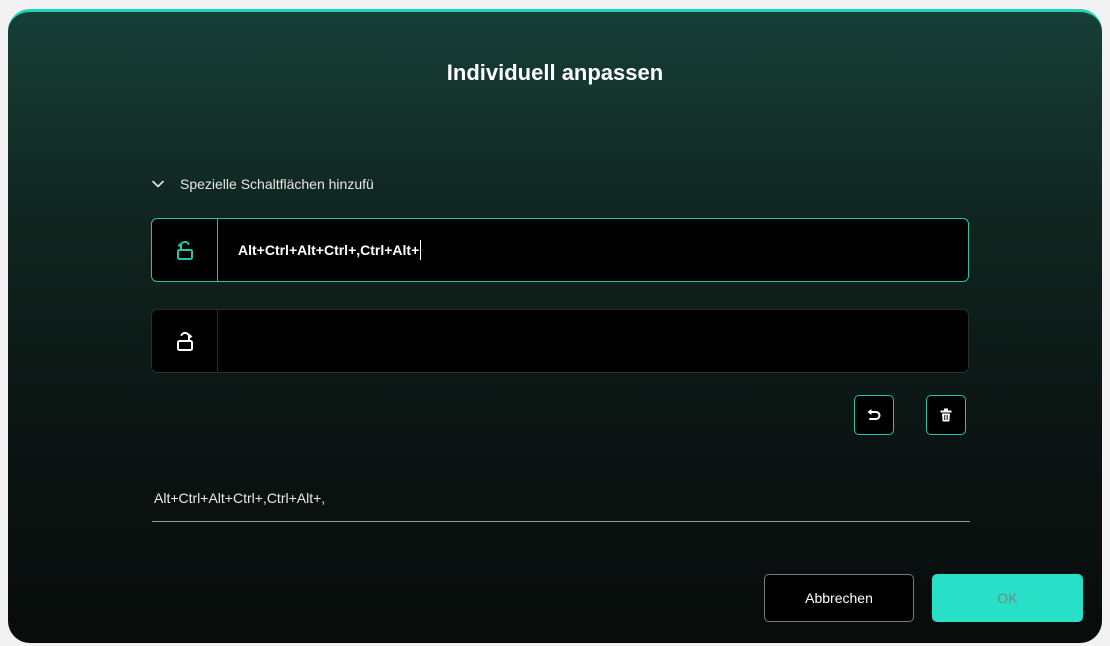 The height and width of the screenshot is (646, 1110). Describe the element at coordinates (277, 184) in the screenshot. I see `section-label: Spezielle Schaltflächen hinzufü` at that location.